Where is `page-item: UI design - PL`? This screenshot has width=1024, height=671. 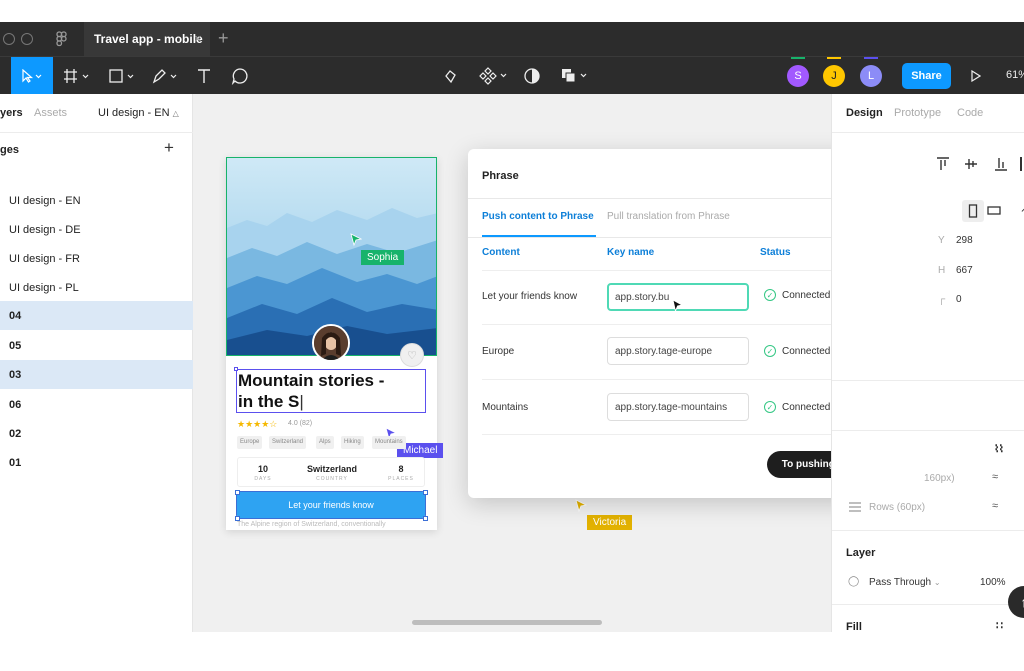
page-item: UI design - PL is located at coordinates (96, 287).